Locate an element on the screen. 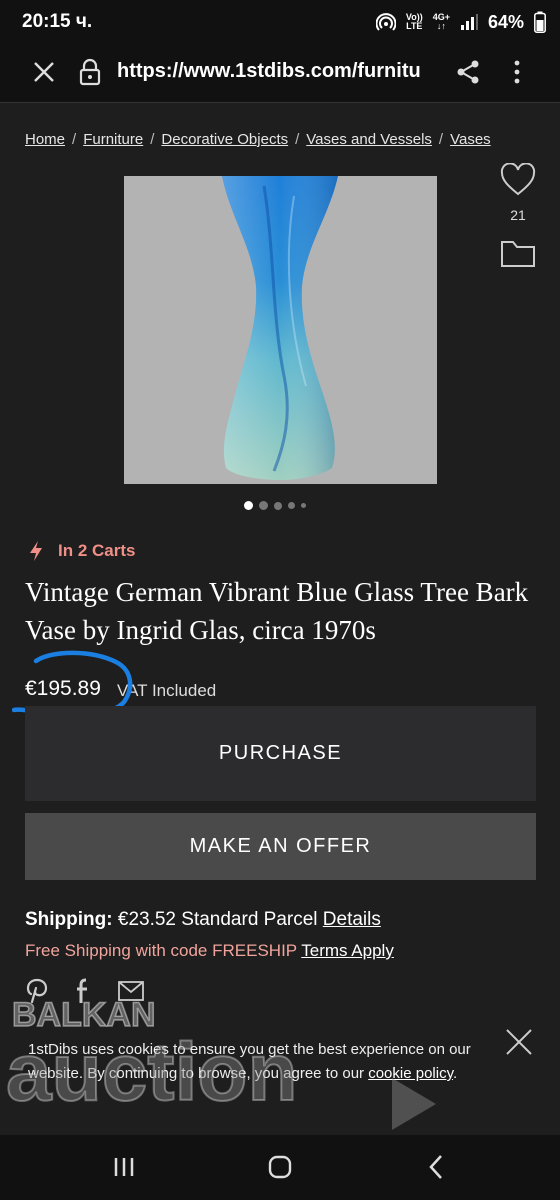  social-share is located at coordinates (85, 991).